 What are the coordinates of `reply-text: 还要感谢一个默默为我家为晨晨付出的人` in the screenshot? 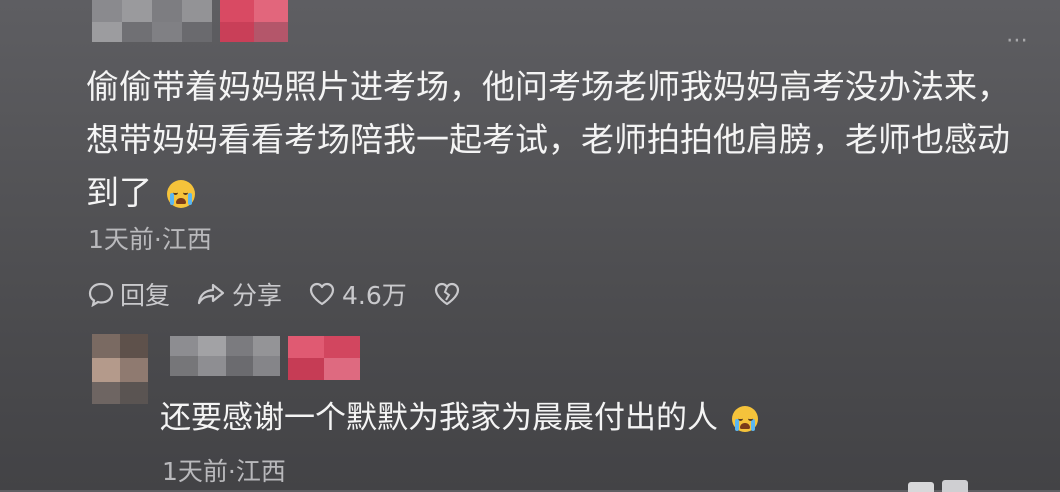 It's located at (439, 418).